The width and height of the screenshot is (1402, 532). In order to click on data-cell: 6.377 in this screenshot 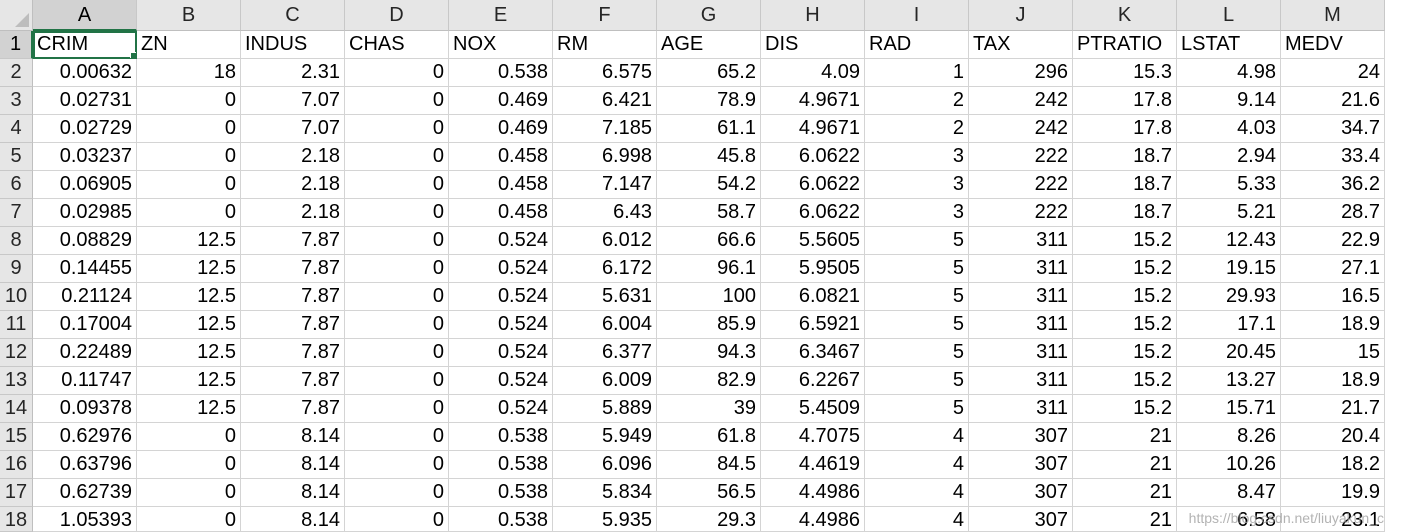, I will do `click(605, 353)`.